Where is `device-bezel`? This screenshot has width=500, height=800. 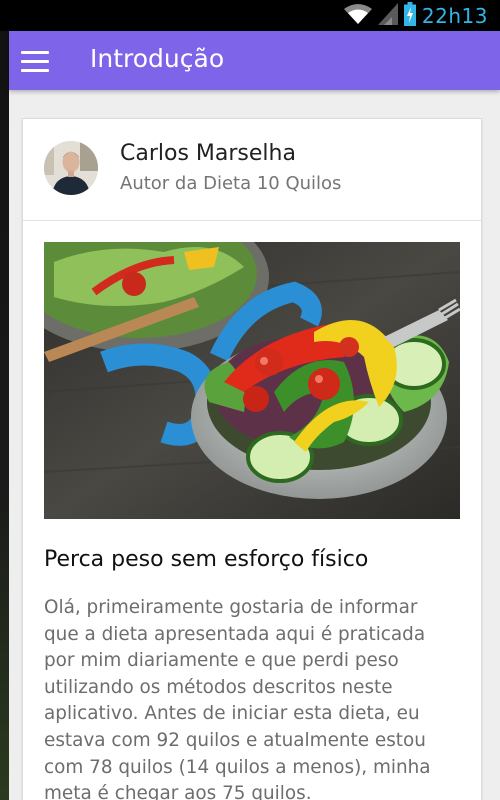 device-bezel is located at coordinates (4, 400).